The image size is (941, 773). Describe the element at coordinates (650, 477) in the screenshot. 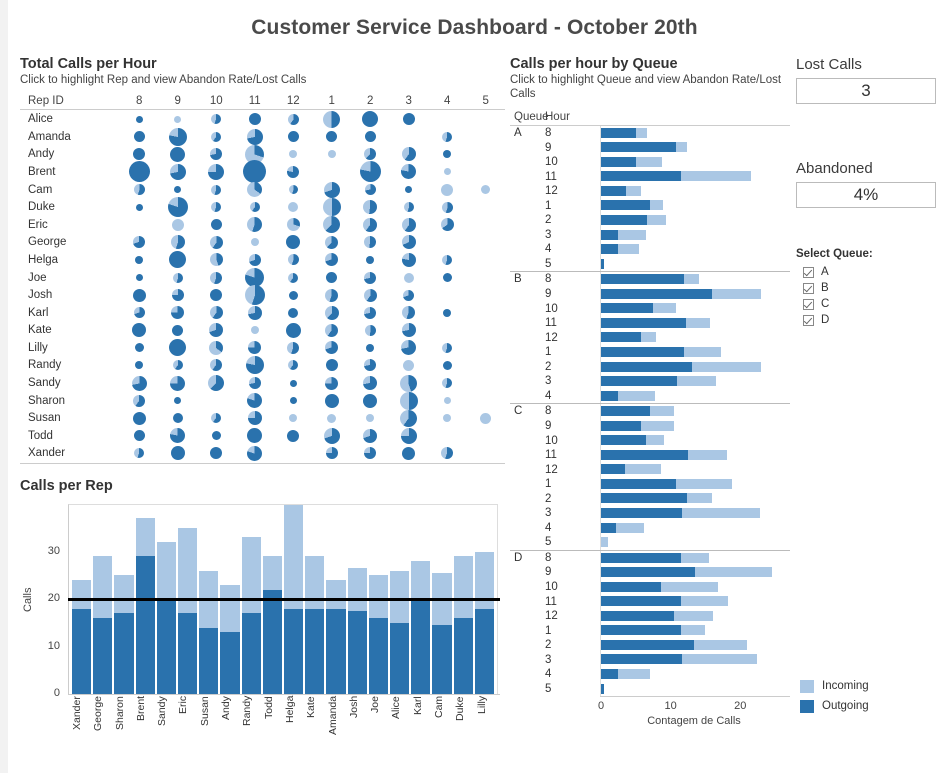

I see `queue-group-C: C 8 9 10 11 12 1 2 3 4 5` at that location.